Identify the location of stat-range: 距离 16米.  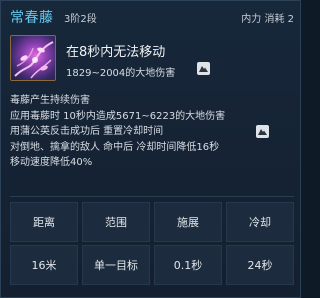
(44, 245).